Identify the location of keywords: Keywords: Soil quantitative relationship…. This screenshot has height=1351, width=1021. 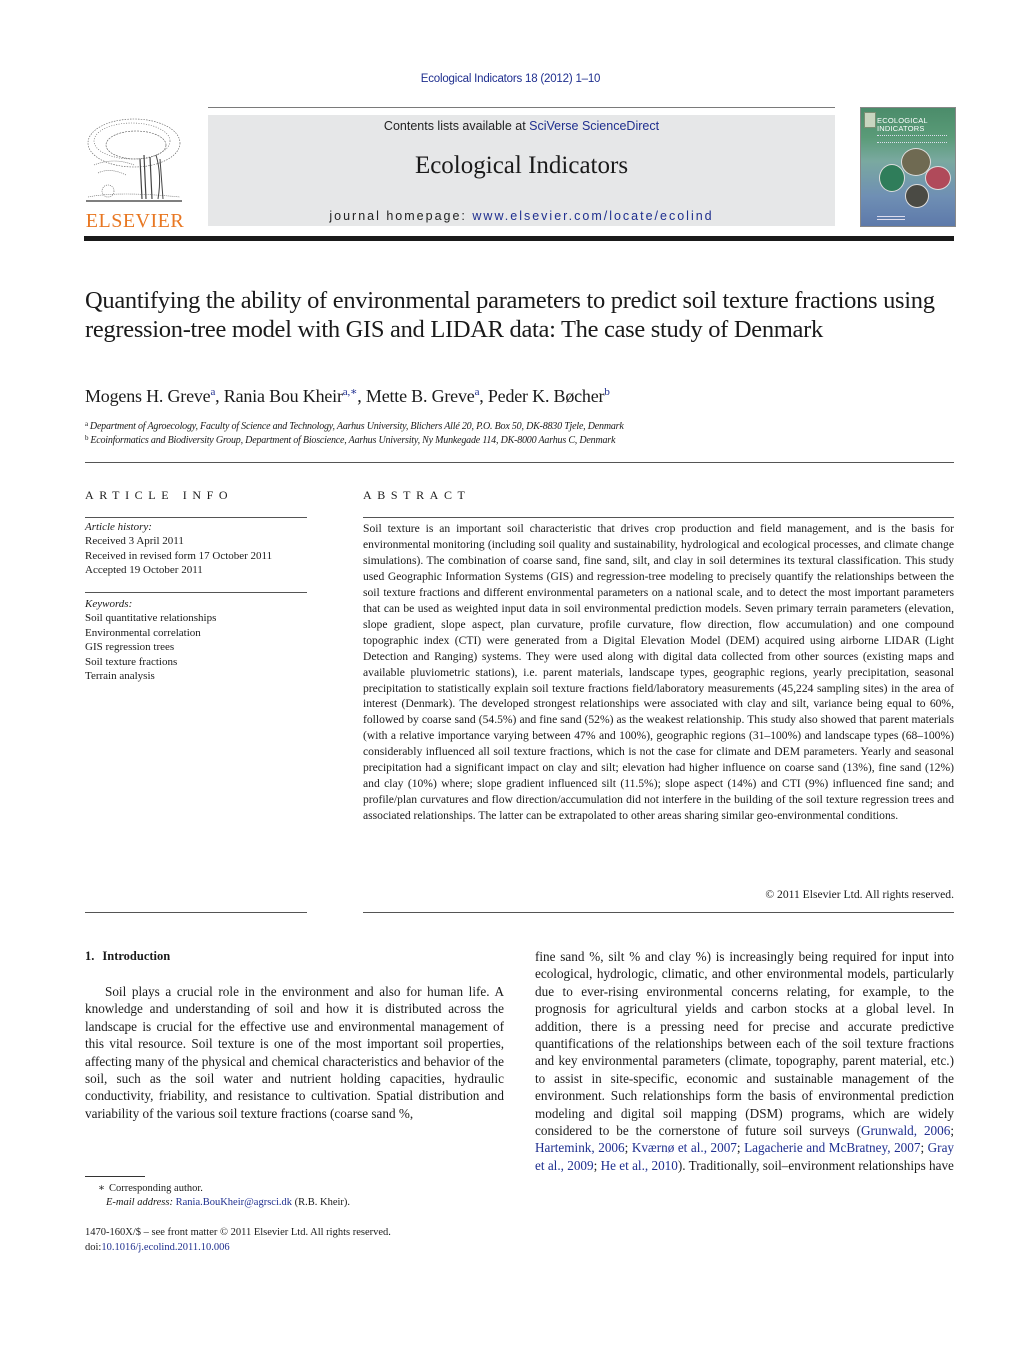
(150, 640).